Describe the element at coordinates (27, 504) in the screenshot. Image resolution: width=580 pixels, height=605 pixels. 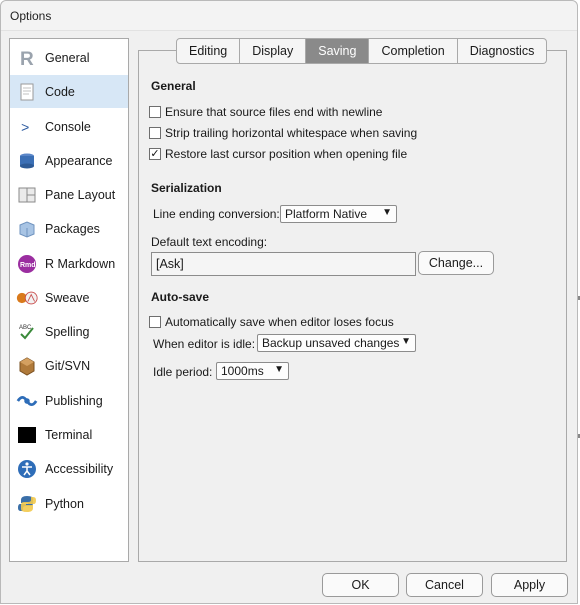
I see `python-icon` at that location.